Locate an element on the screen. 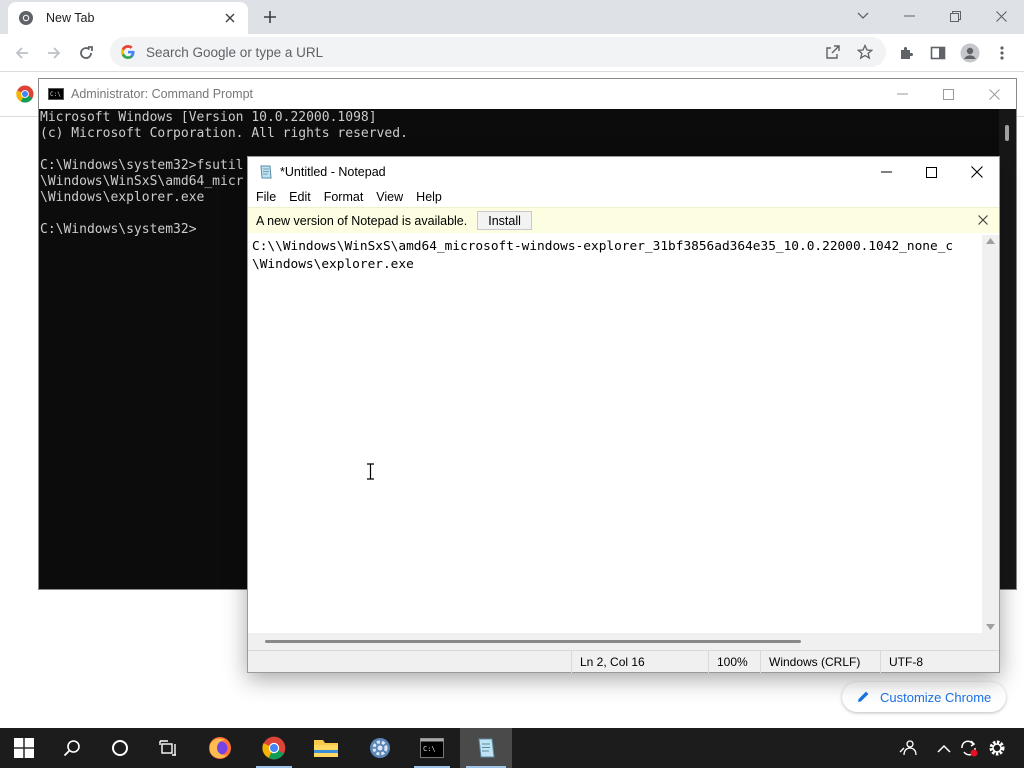  chrome-restore-button is located at coordinates (955, 16).